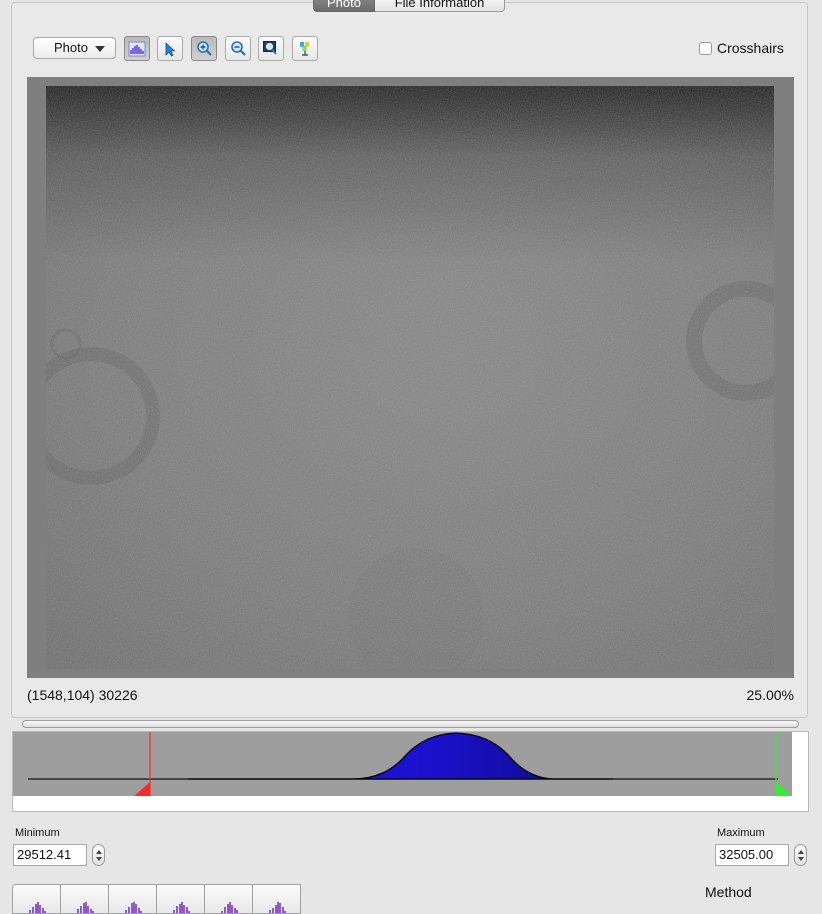 The height and width of the screenshot is (914, 822). I want to click on cursor-coordinates: (1548,104) 30226, so click(82, 695).